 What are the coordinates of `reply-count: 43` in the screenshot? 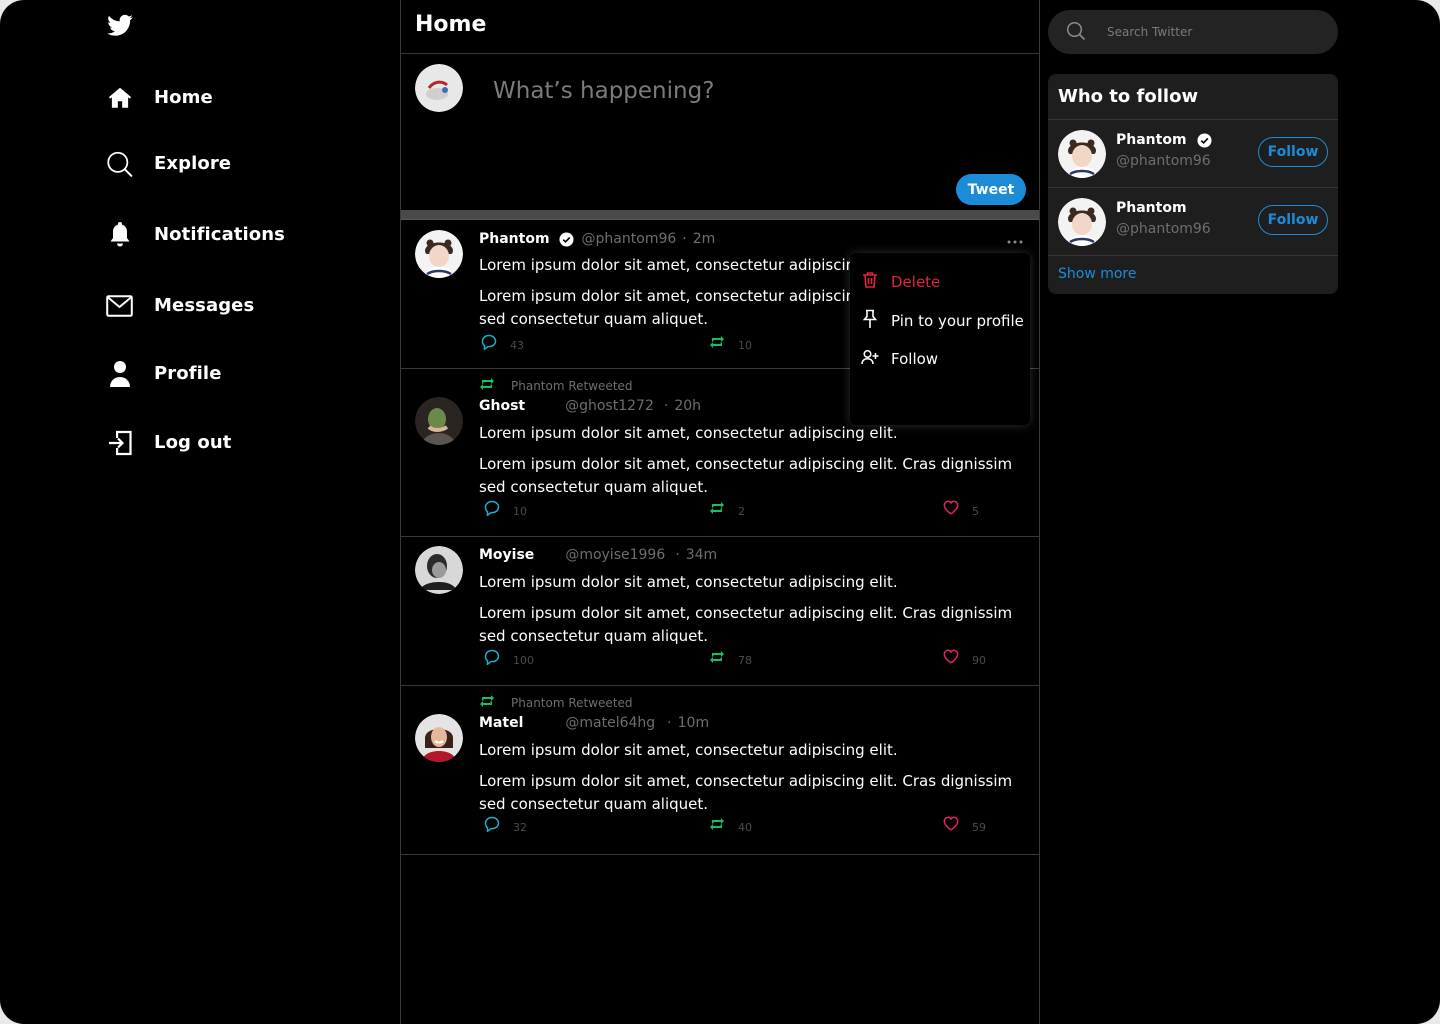 It's located at (517, 345).